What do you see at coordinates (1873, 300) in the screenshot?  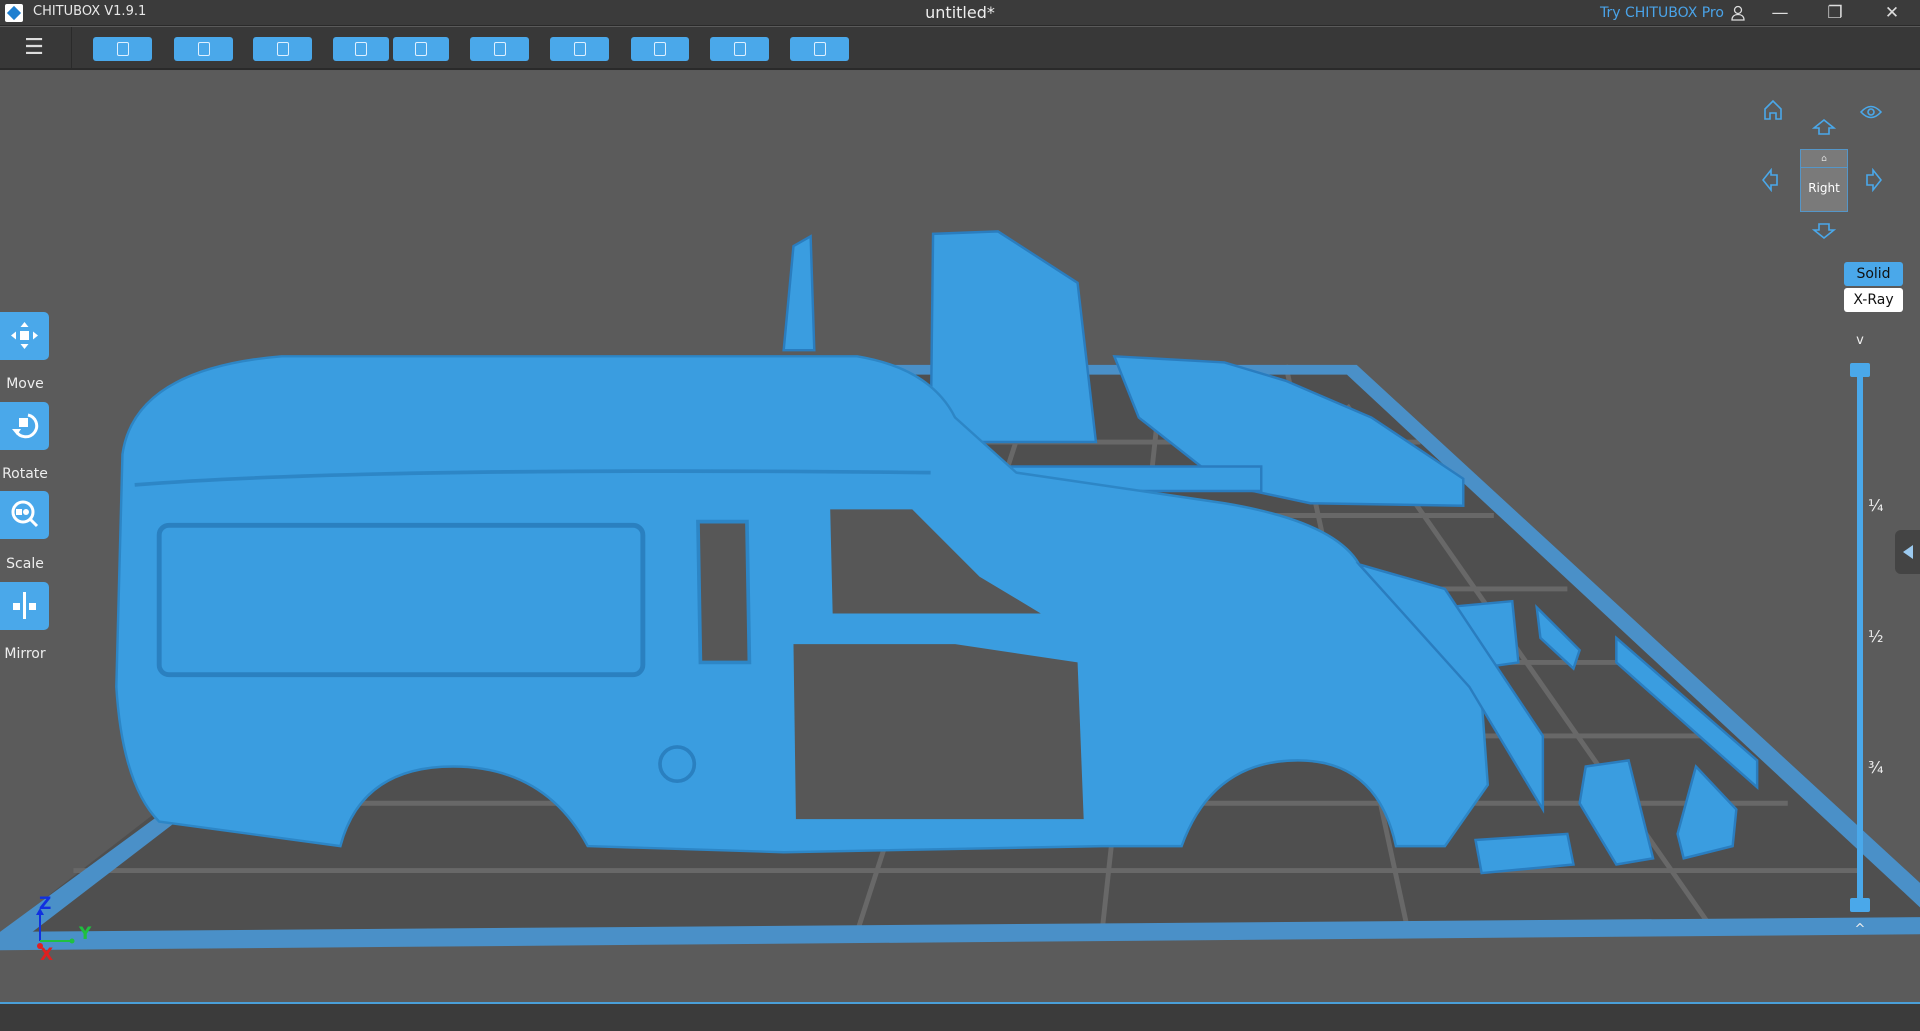 I see `xray-mode-button: X-Ray` at bounding box center [1873, 300].